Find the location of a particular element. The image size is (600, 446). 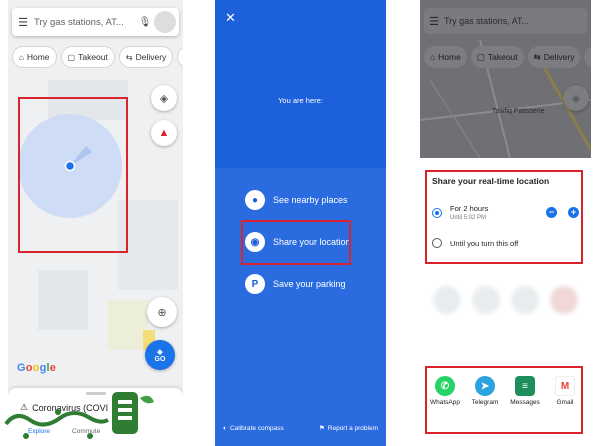

my-location-button: ⊕ is located at coordinates (162, 312).